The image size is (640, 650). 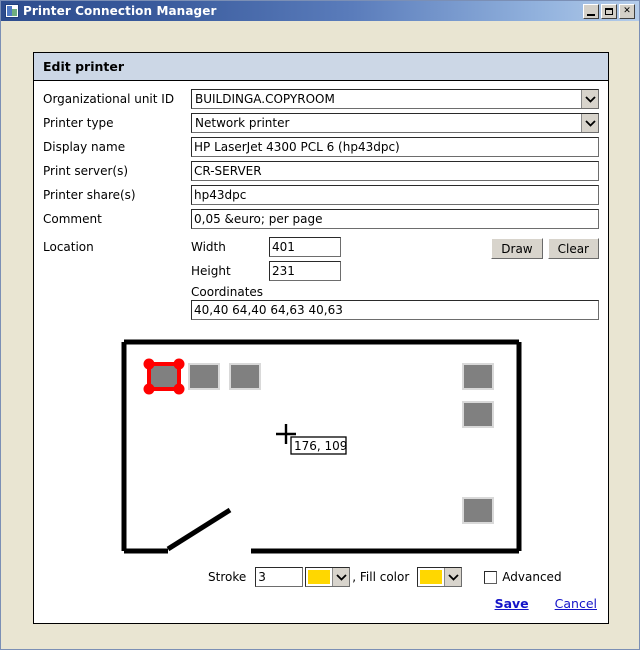 I want to click on label-printer-type: Printer type, so click(x=78, y=123).